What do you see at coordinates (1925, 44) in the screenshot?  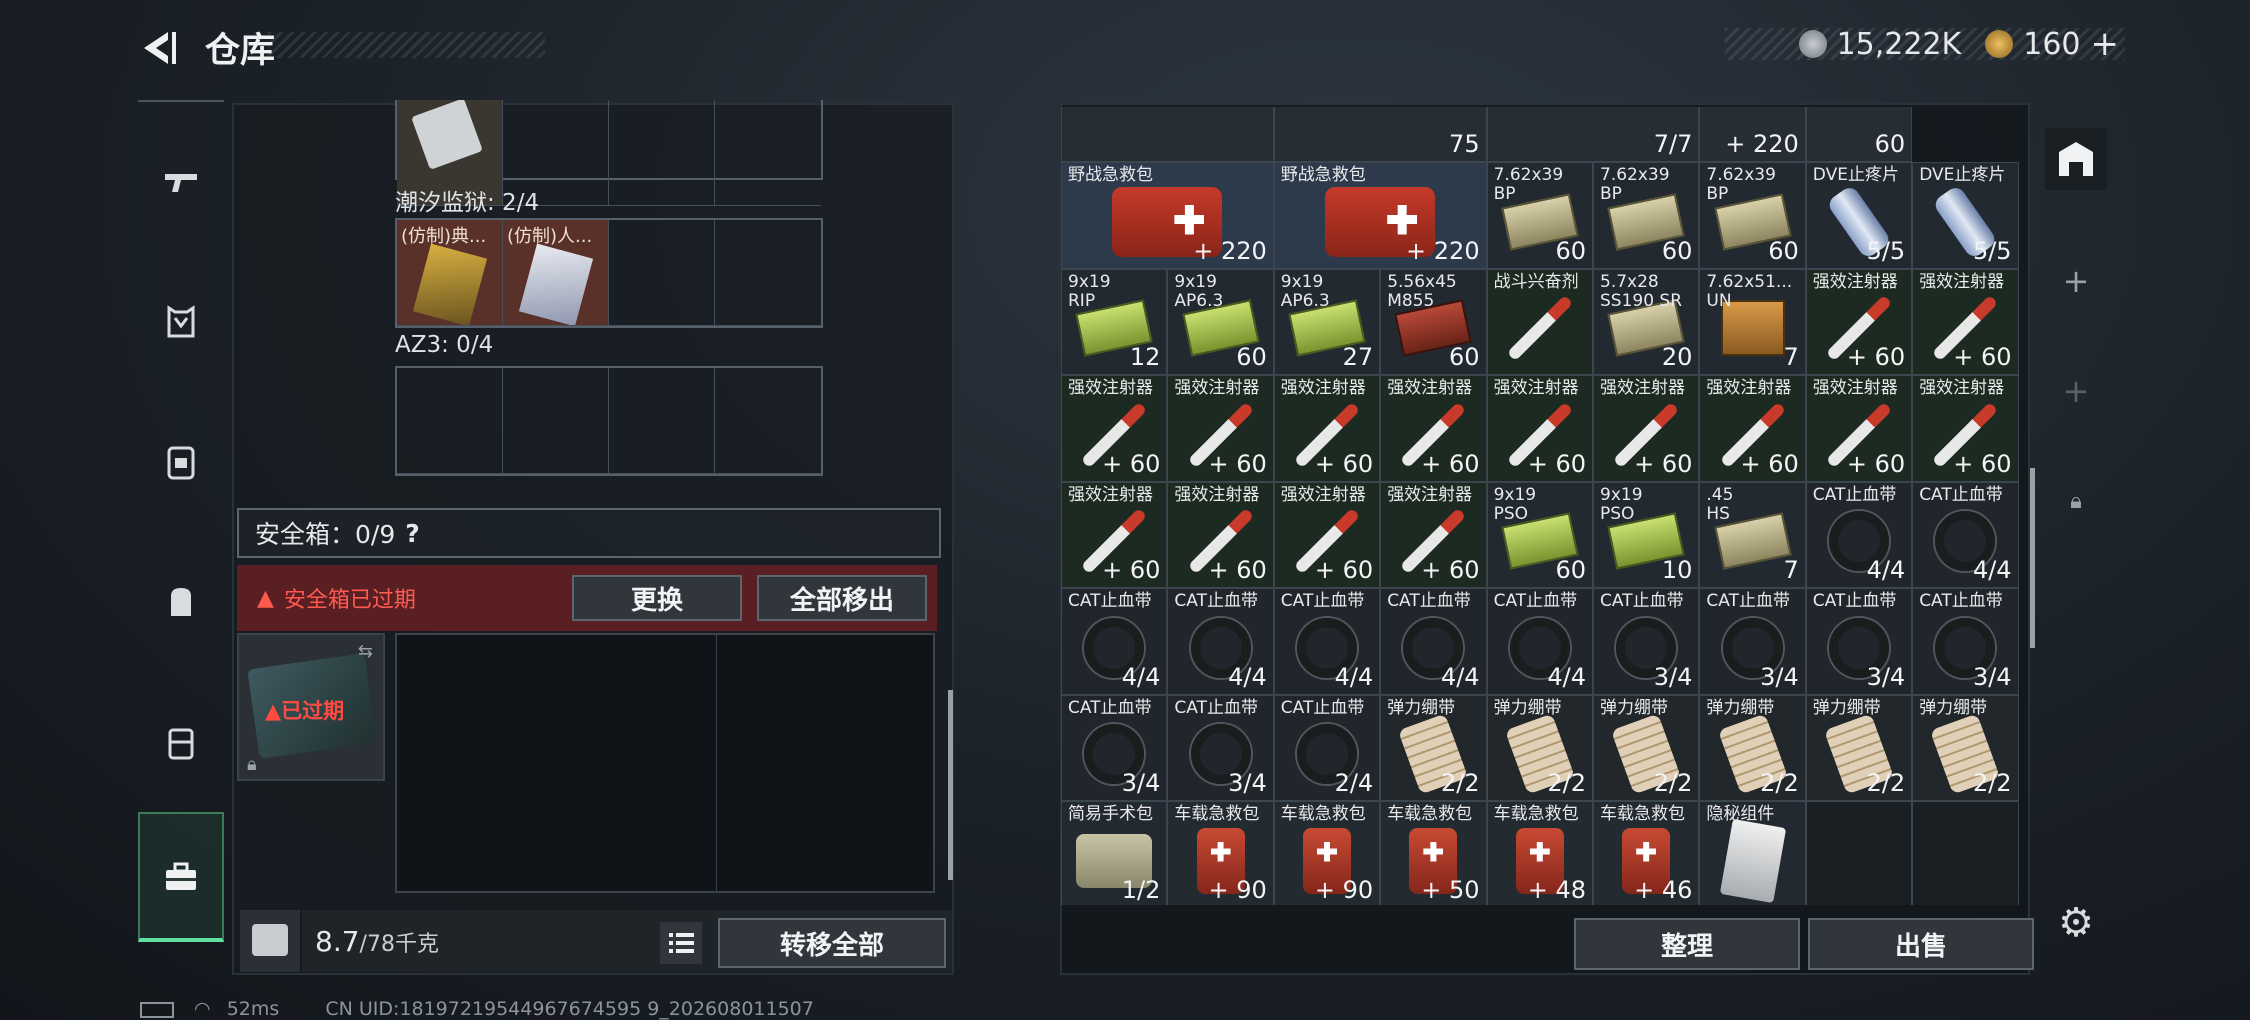 I see `currency-bar: 15,222K 160 +` at bounding box center [1925, 44].